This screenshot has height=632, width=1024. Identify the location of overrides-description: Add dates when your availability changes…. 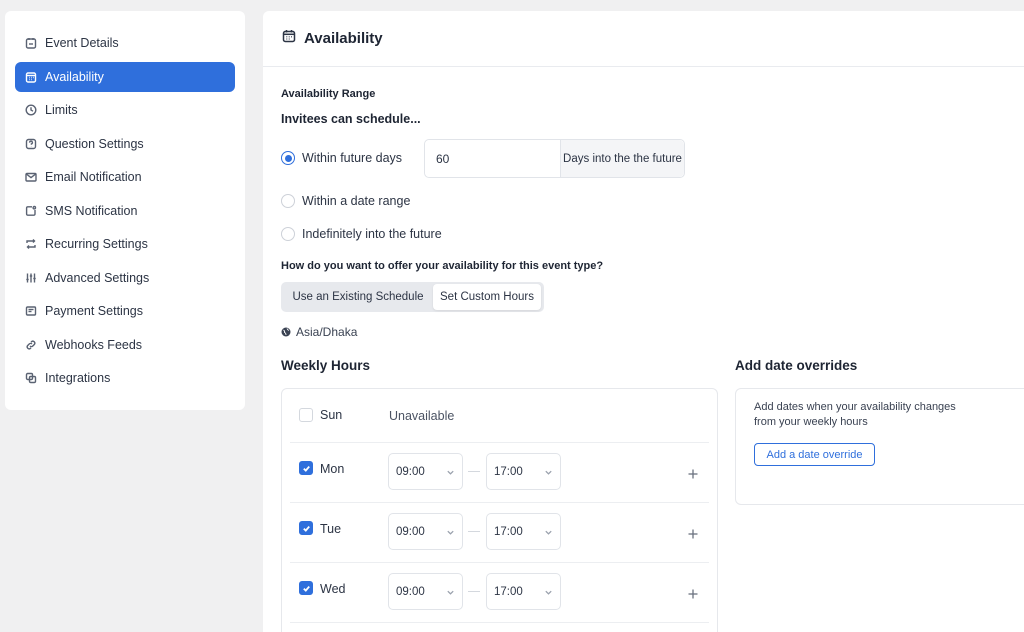
(855, 414).